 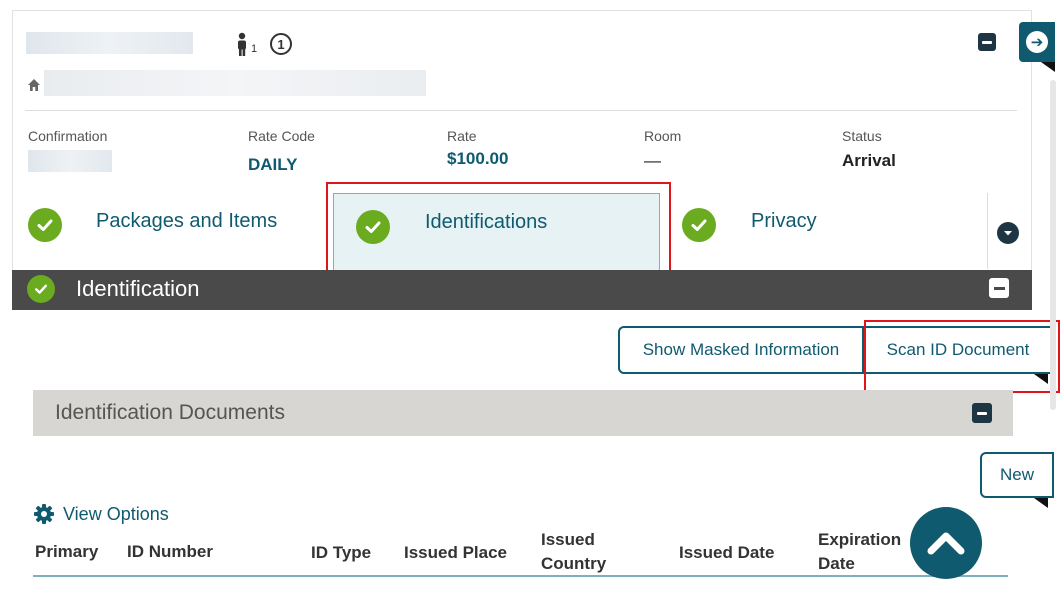 What do you see at coordinates (243, 45) in the screenshot?
I see `person-icon` at bounding box center [243, 45].